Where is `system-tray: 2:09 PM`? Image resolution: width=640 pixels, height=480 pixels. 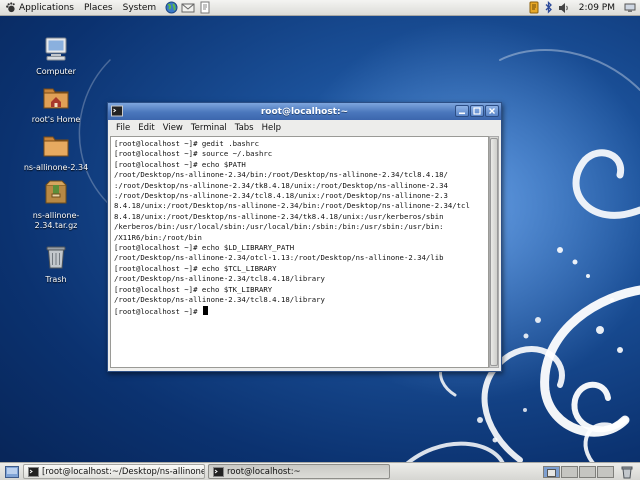 system-tray: 2:09 PM is located at coordinates (584, 8).